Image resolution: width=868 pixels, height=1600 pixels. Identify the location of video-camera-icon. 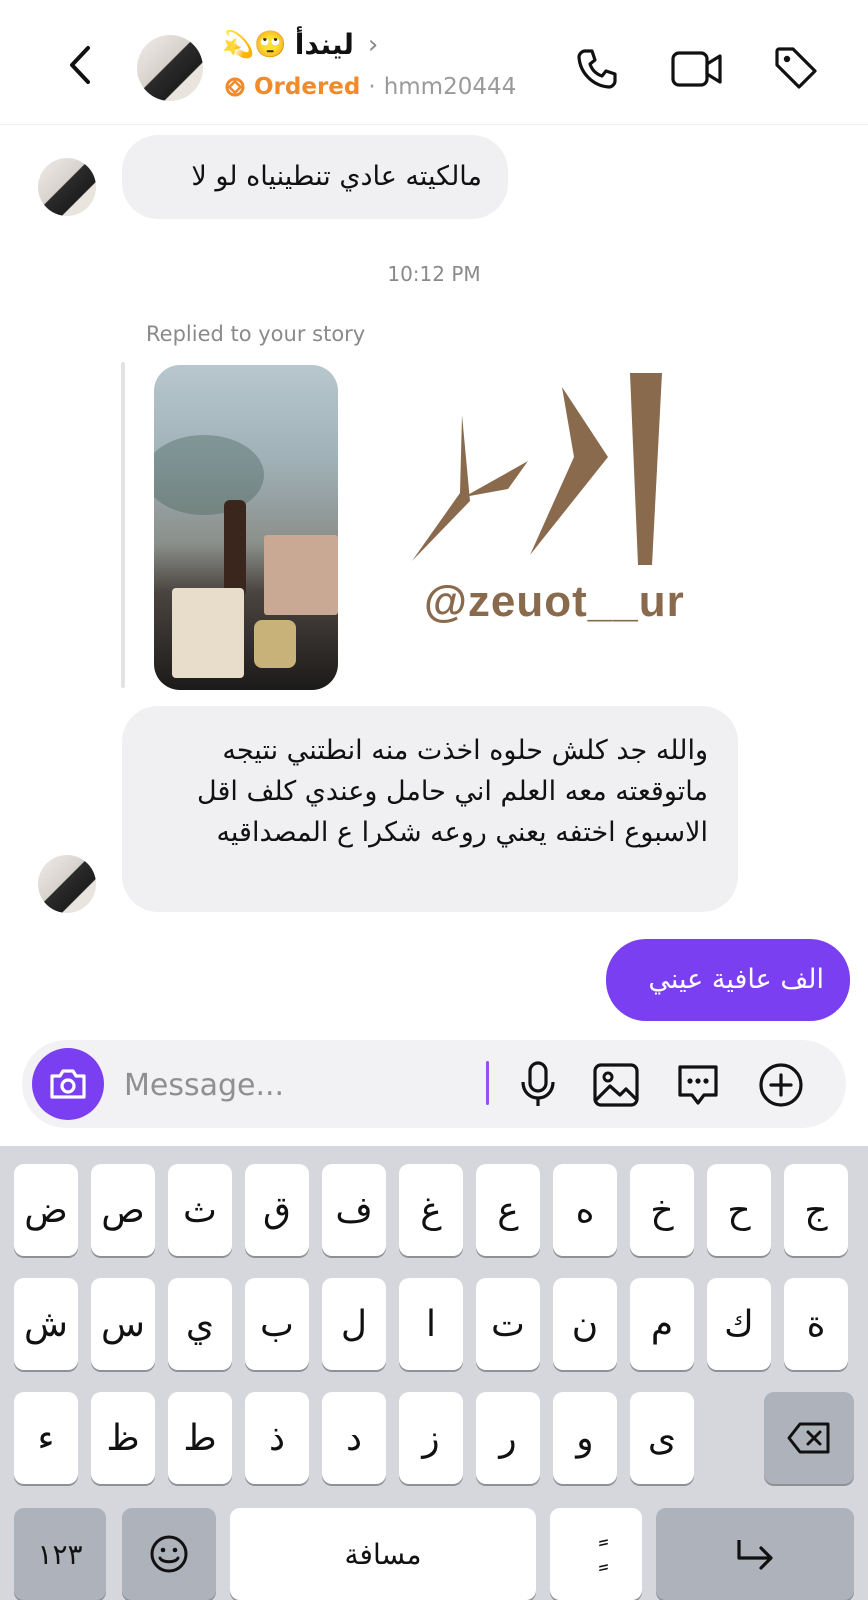
(697, 69).